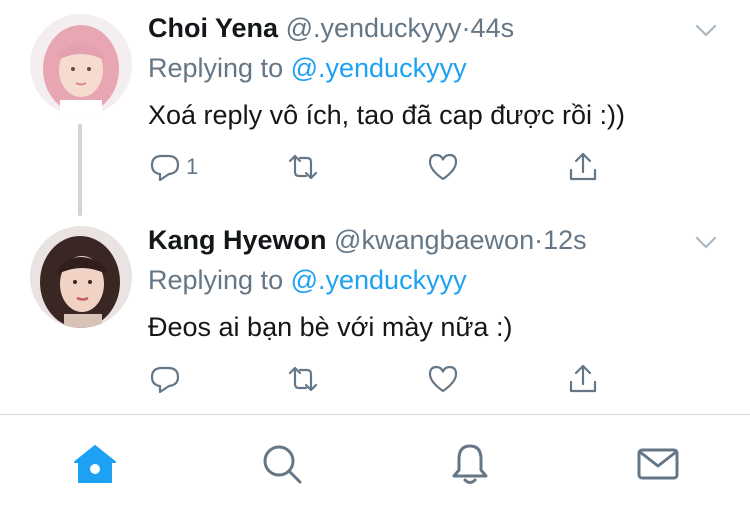 The height and width of the screenshot is (514, 750). I want to click on author-name: Choi Yena, so click(213, 28).